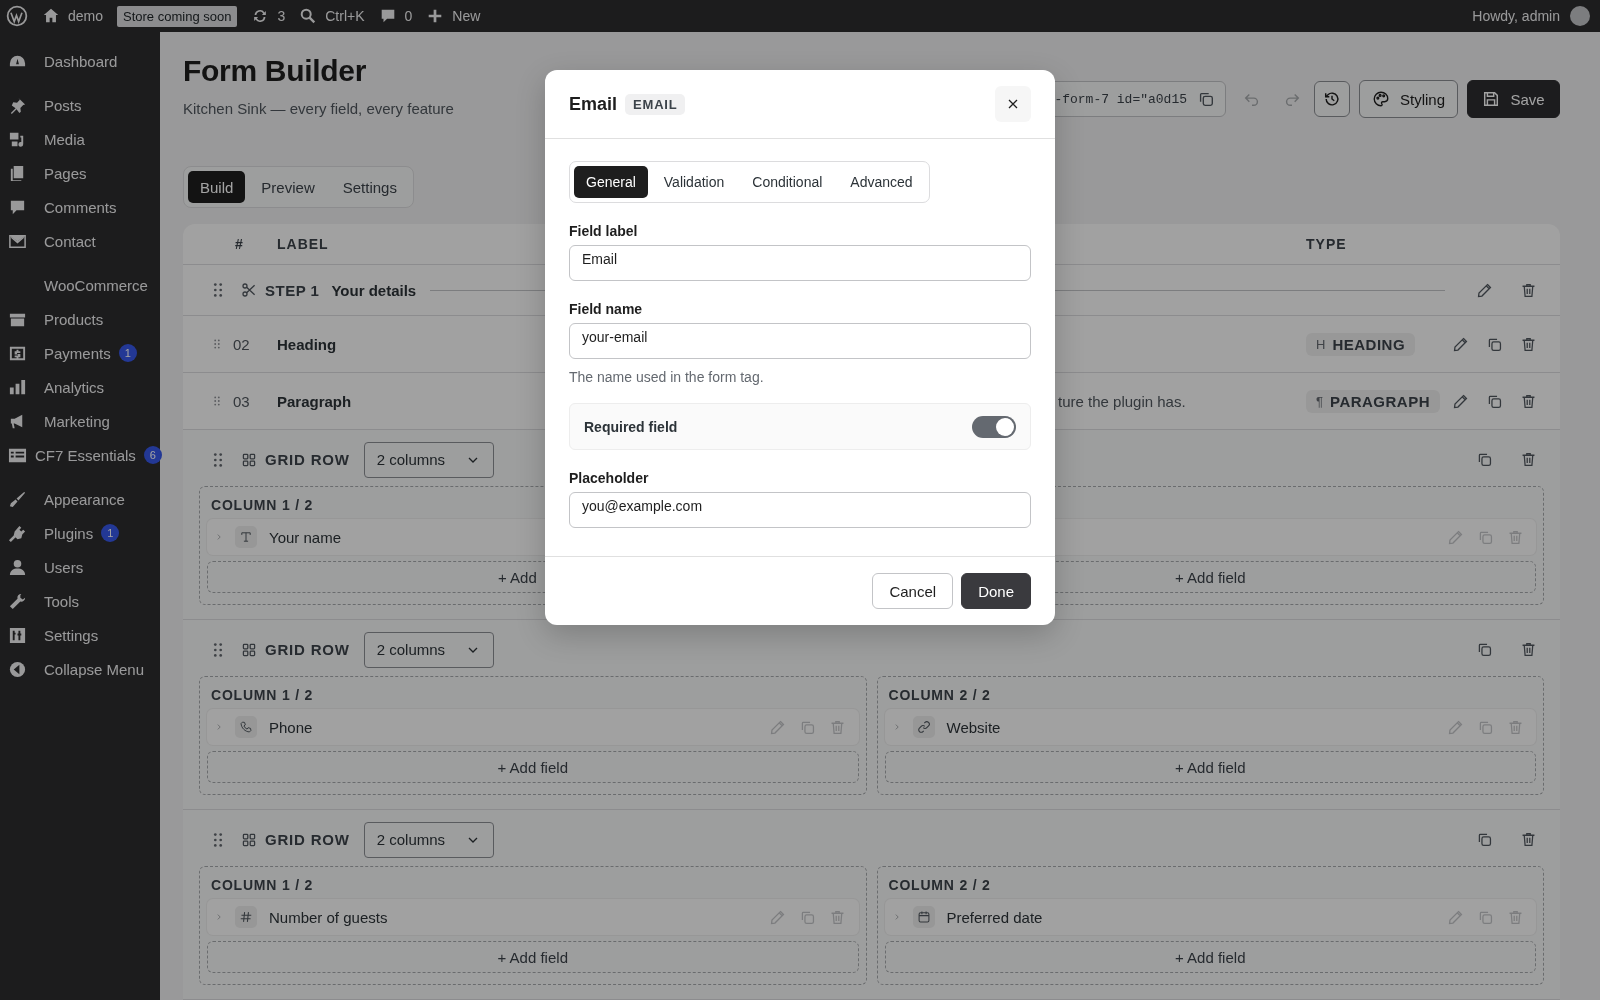 The height and width of the screenshot is (1000, 1600). What do you see at coordinates (1369, 344) in the screenshot?
I see `field-type: HEADING` at bounding box center [1369, 344].